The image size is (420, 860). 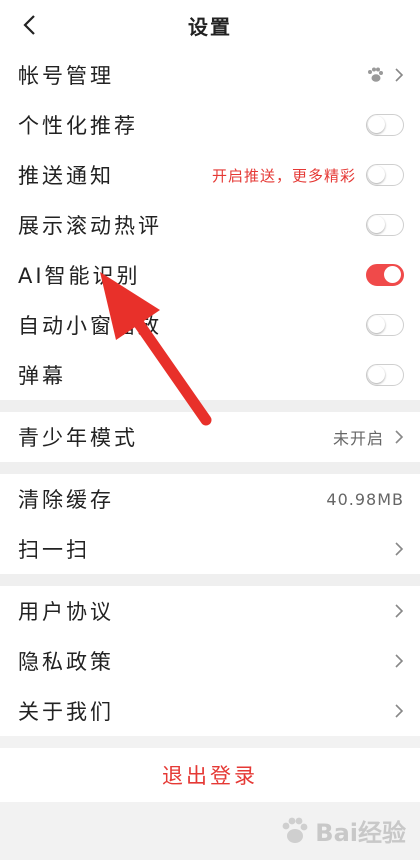 What do you see at coordinates (210, 611) in the screenshot?
I see `row-user-agreement: 用户协议` at bounding box center [210, 611].